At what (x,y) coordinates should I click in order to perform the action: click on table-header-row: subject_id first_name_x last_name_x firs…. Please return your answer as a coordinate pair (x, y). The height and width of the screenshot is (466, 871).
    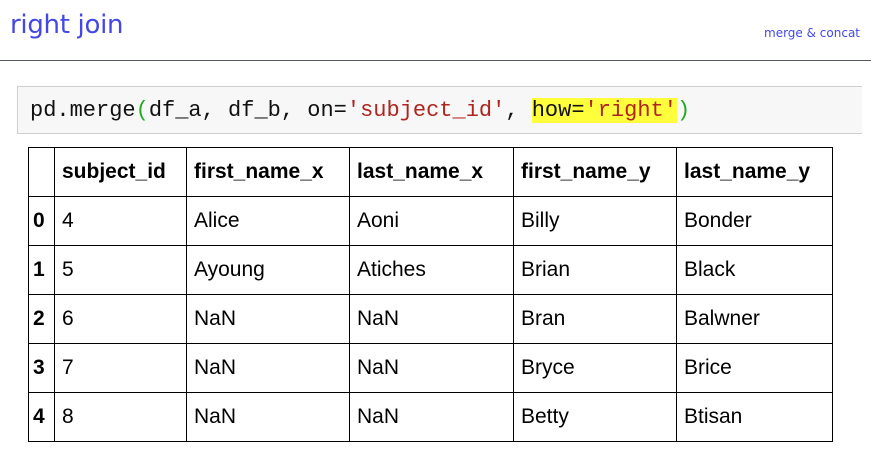
    Looking at the image, I should click on (430, 172).